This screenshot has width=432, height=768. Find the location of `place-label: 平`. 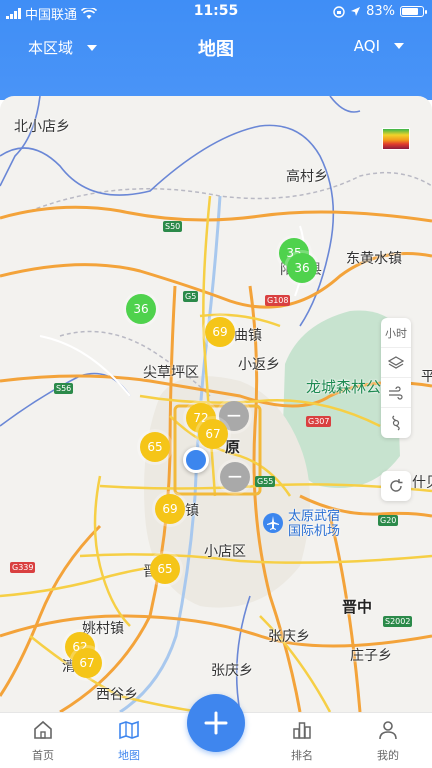

place-label: 平 is located at coordinates (426, 377).